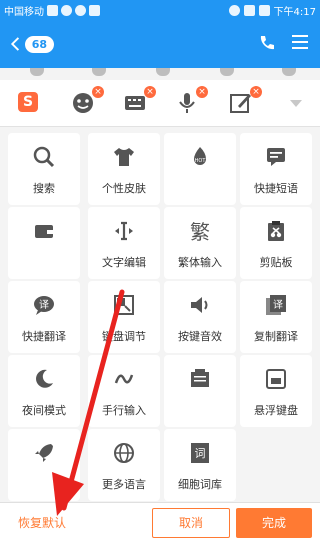 The height and width of the screenshot is (541, 320). What do you see at coordinates (124, 305) in the screenshot?
I see `resize-icon` at bounding box center [124, 305].